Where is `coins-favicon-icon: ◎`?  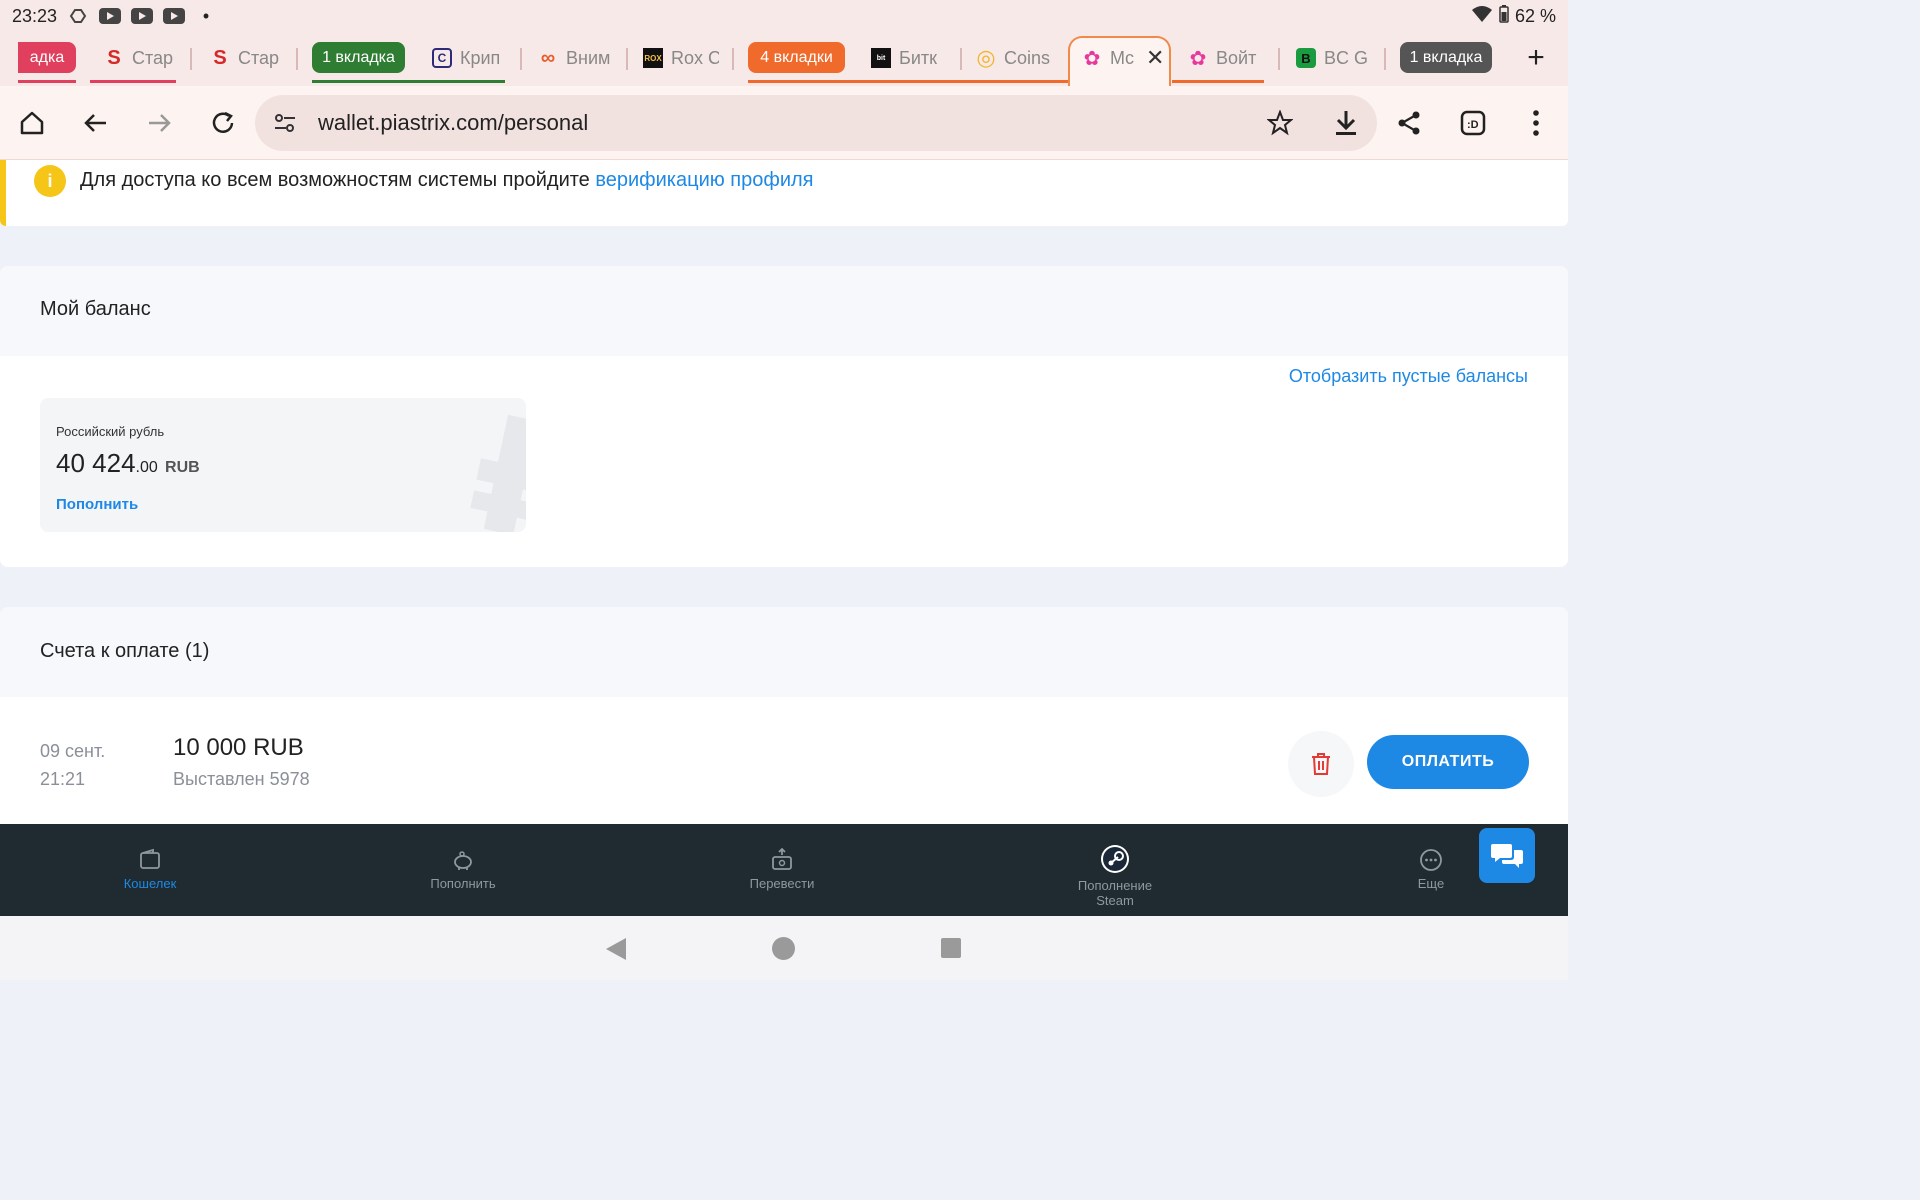 coins-favicon-icon: ◎ is located at coordinates (986, 57).